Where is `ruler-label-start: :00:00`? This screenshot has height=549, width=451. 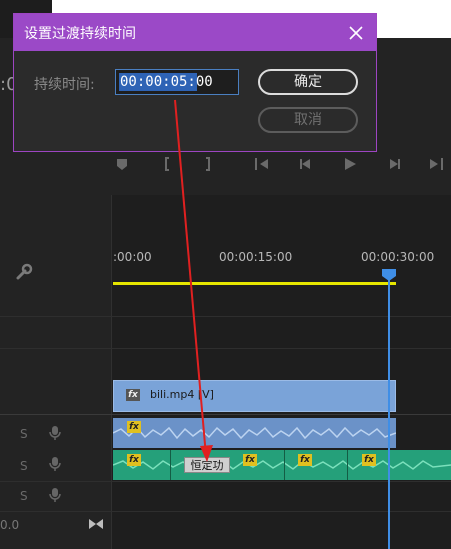
ruler-label-start: :00:00 is located at coordinates (132, 257).